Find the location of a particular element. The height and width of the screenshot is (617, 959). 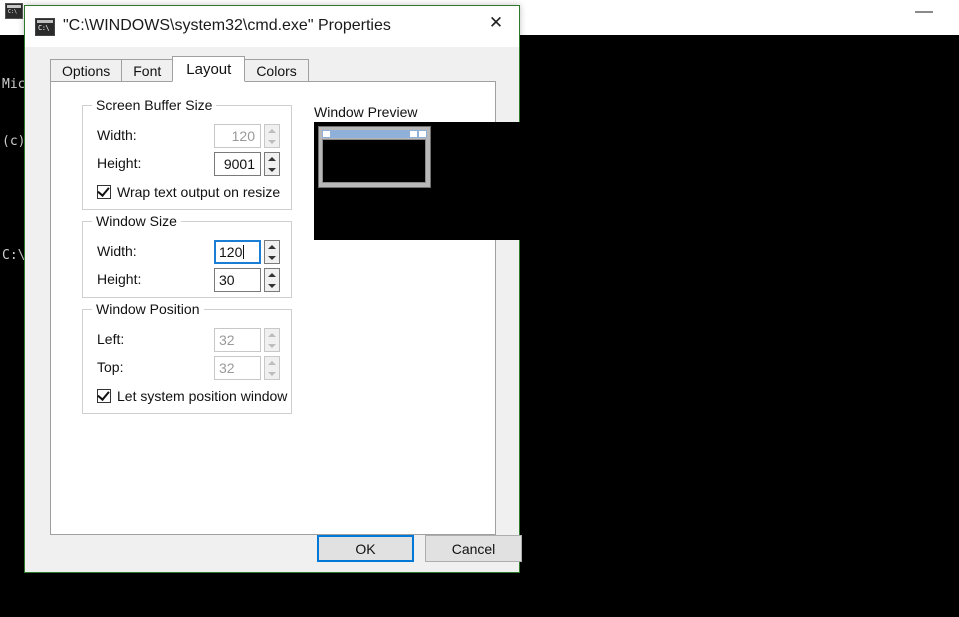

buffer-height-input: 9001 is located at coordinates (237, 164).